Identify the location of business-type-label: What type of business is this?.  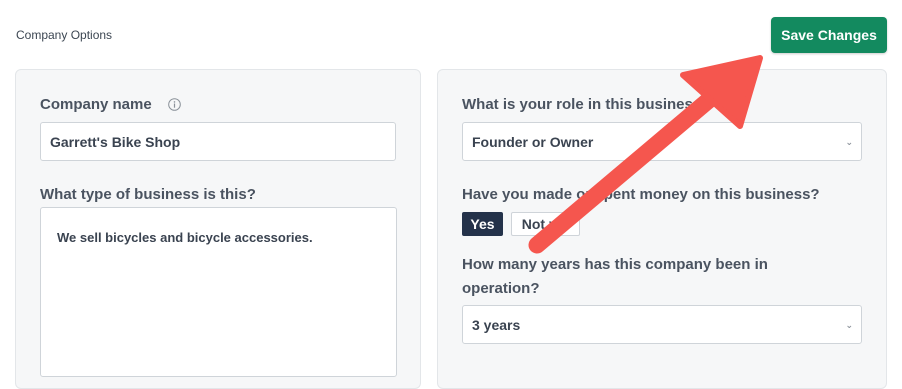
(148, 194).